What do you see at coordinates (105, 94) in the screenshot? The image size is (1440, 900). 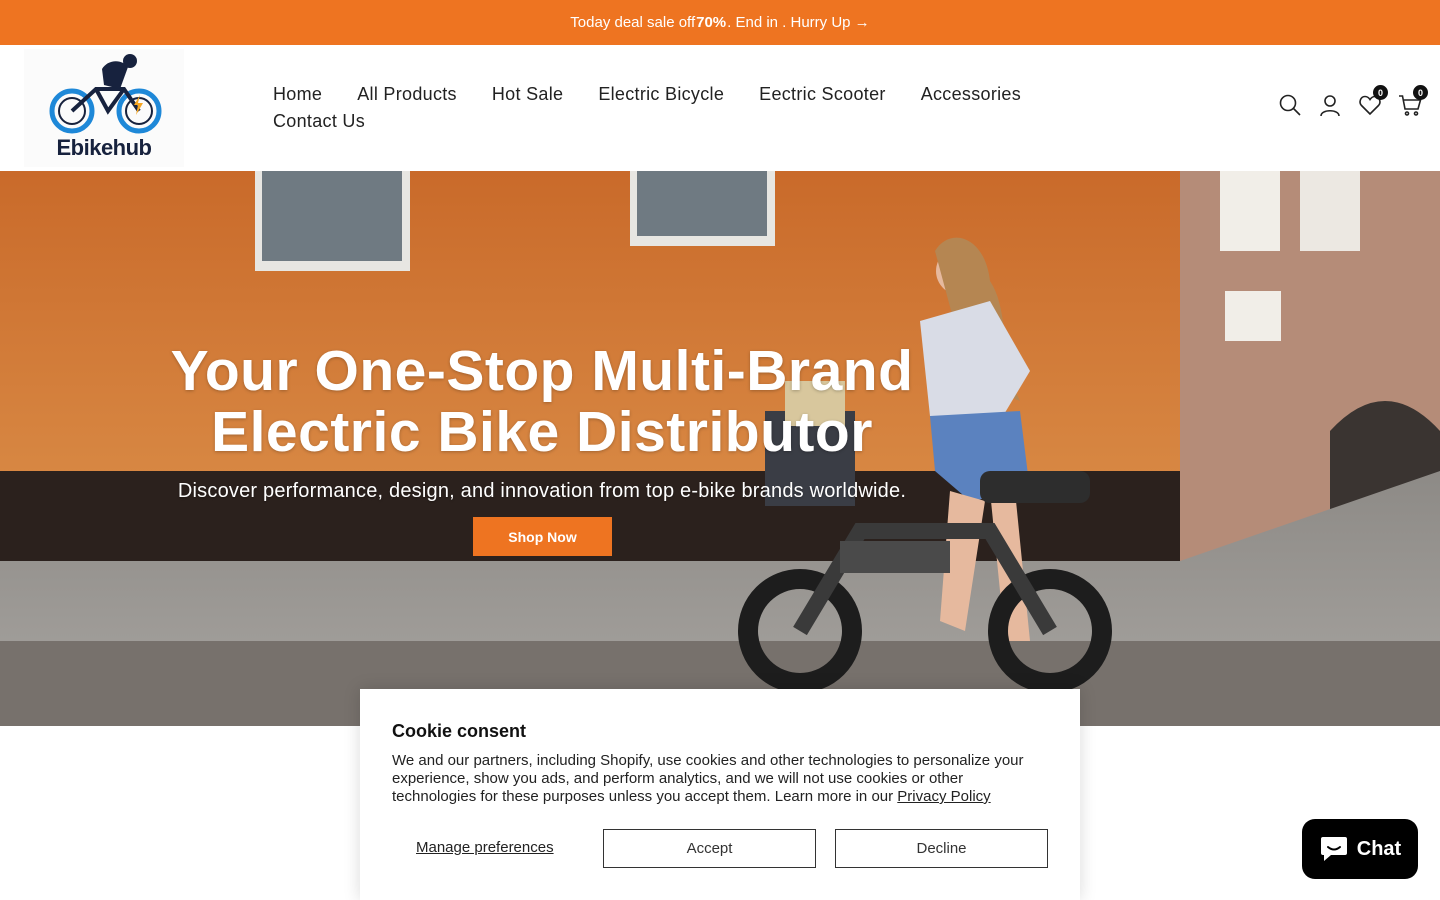 I see `cyclist-logo-icon` at bounding box center [105, 94].